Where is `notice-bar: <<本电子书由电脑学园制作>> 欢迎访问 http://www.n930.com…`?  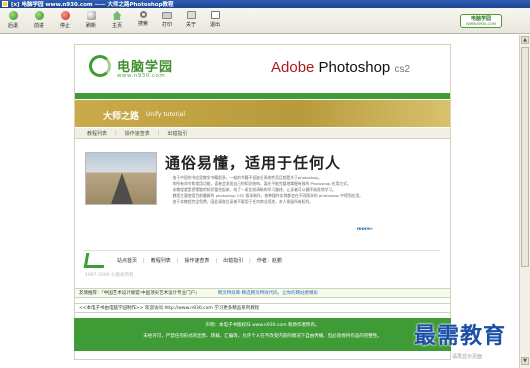
notice-bar: <<本电子书由电脑学园制作>> 欢迎访问 http://www.n930.com… is located at coordinates (262, 308).